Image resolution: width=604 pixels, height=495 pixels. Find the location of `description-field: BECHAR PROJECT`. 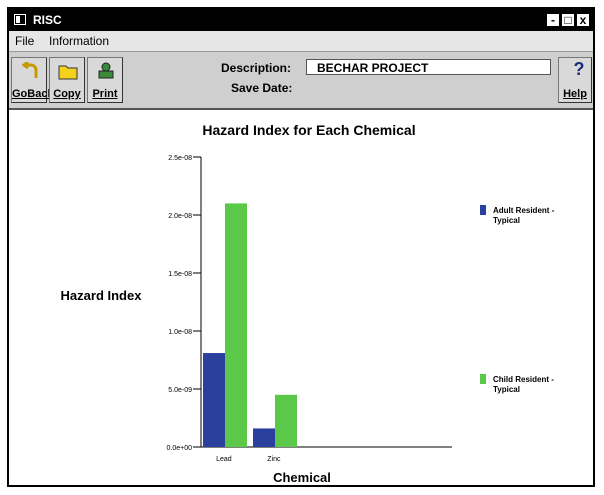

description-field: BECHAR PROJECT is located at coordinates (428, 67).